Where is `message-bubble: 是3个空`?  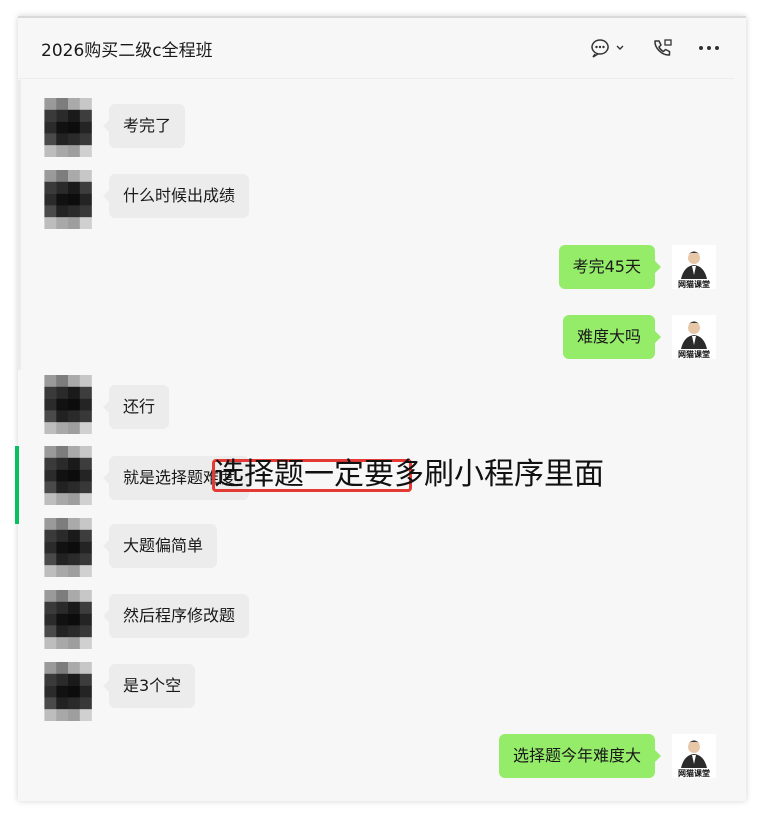 message-bubble: 是3个空 is located at coordinates (149, 686).